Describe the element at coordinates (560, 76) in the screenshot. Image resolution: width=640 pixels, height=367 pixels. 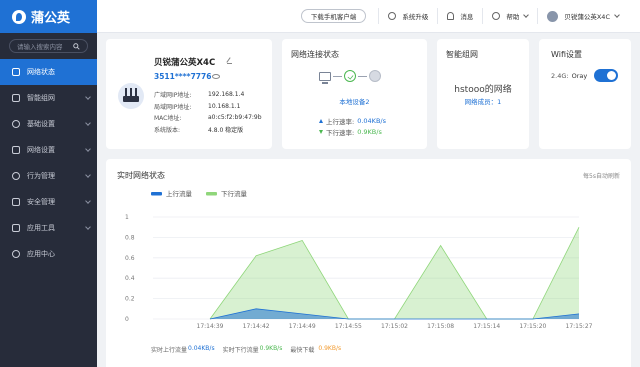
I see `wifi-band: 2.4G:` at that location.